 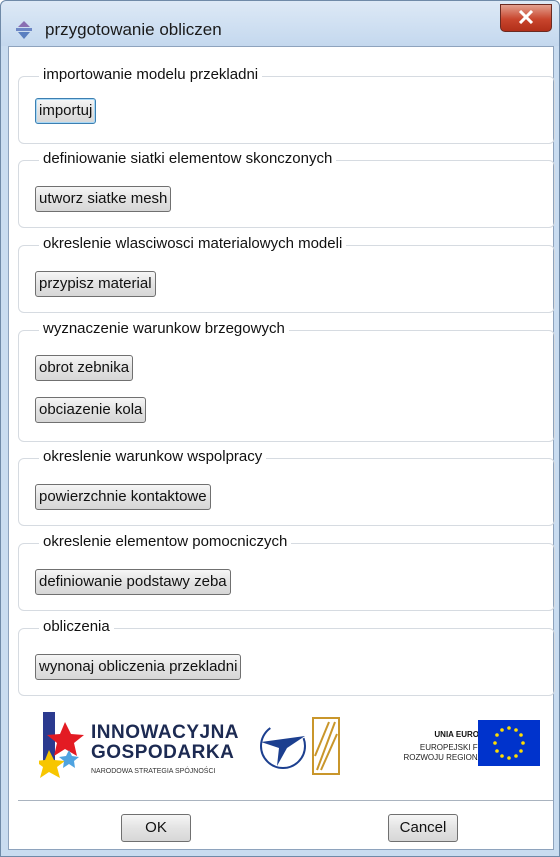 What do you see at coordinates (165, 732) in the screenshot?
I see `innovative-economy-line1: INNOWACYJNA` at bounding box center [165, 732].